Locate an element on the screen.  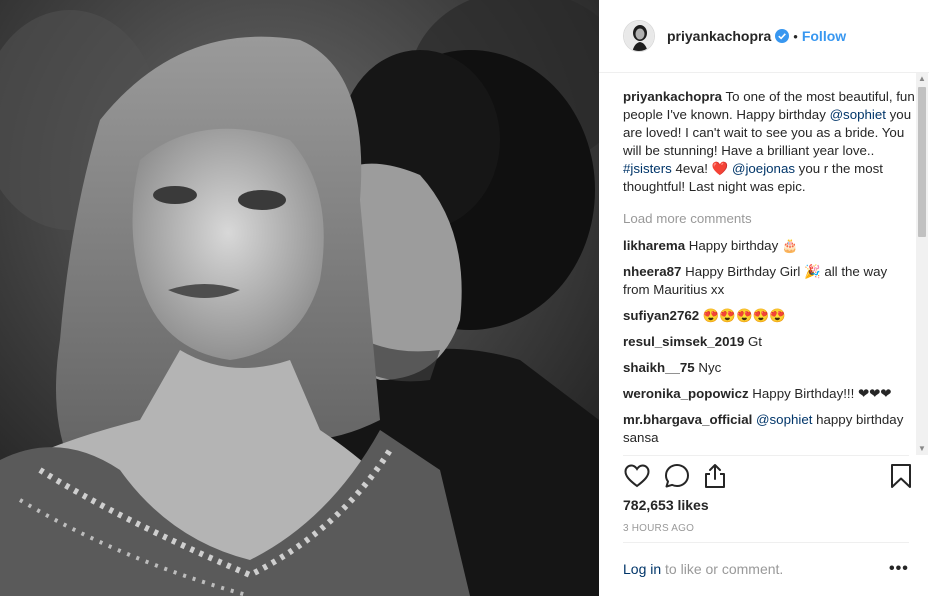
comments-scrollbar: ▲ ▼ is located at coordinates (922, 264).